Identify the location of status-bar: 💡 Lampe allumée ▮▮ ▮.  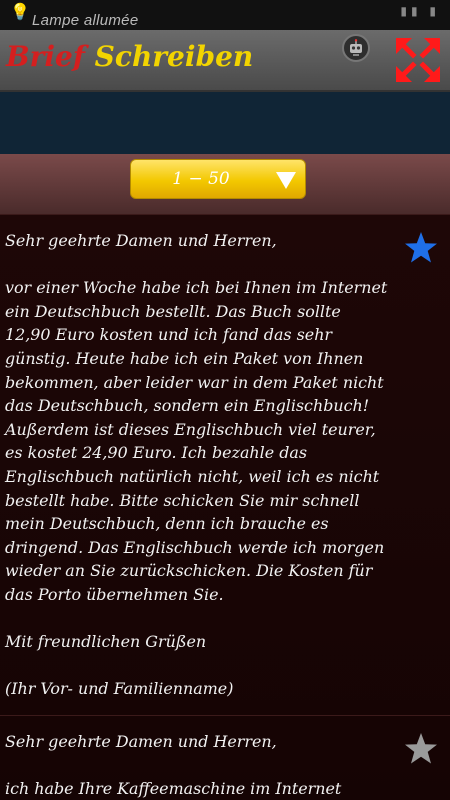
(225, 15).